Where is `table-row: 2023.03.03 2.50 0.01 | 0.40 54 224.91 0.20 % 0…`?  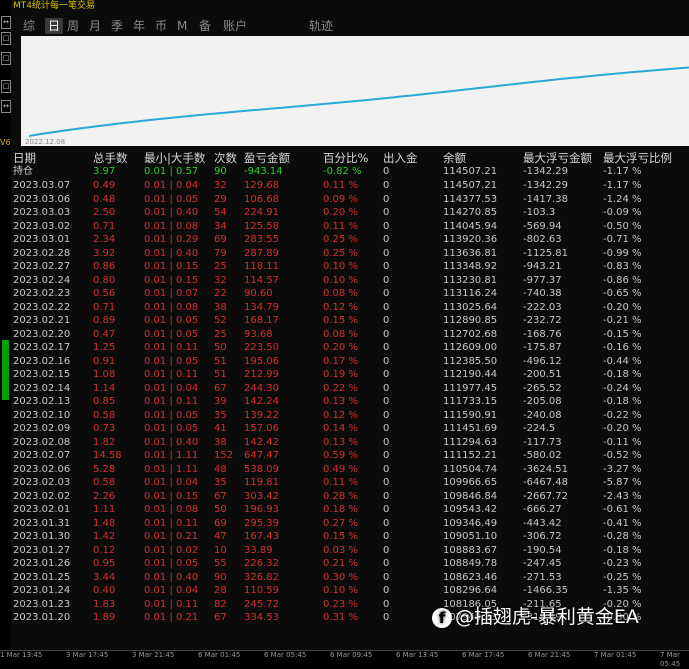 table-row: 2023.03.03 2.50 0.01 | 0.40 54 224.91 0.20 % 0… is located at coordinates (350, 213).